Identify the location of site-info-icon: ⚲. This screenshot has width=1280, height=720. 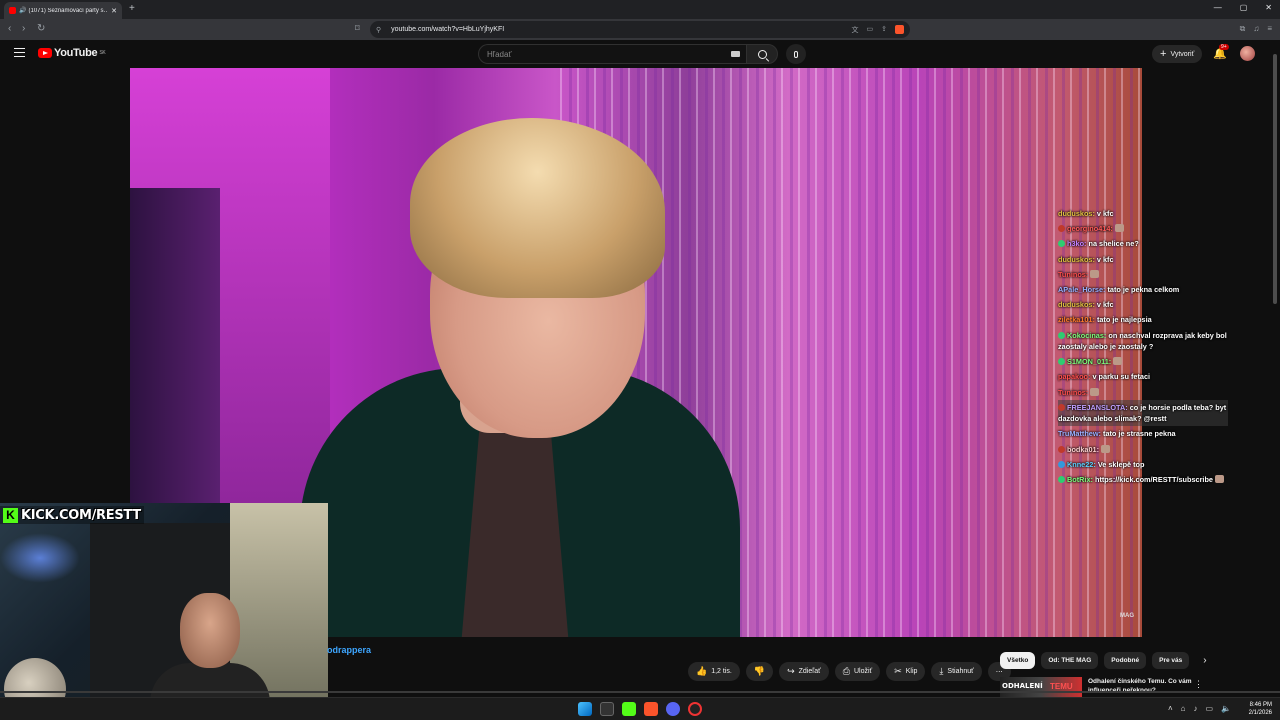
(378, 30).